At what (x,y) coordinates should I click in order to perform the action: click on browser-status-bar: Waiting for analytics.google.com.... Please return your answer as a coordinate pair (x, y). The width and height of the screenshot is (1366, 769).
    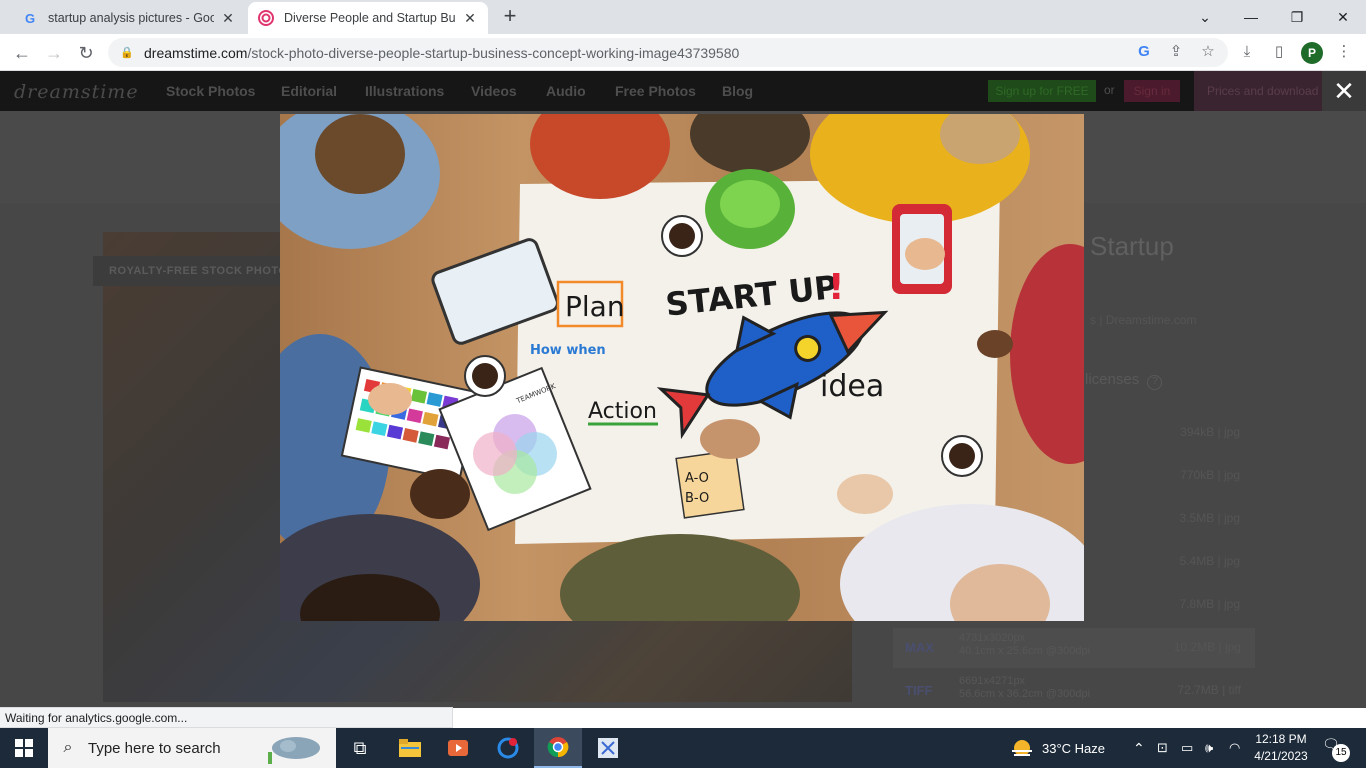
    Looking at the image, I should click on (226, 717).